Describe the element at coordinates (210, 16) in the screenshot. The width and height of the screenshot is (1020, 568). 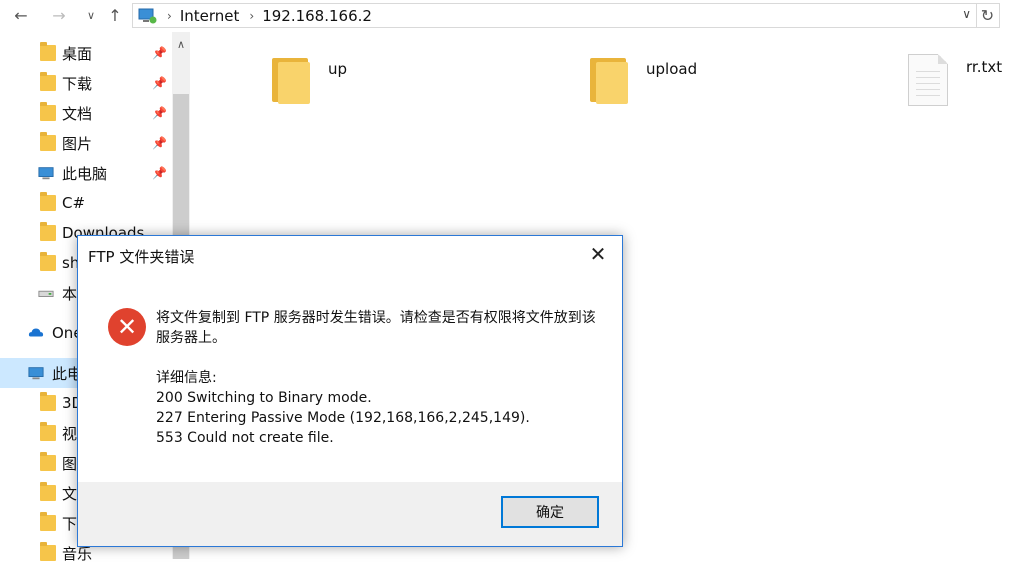
I see `breadcrumb-internet: Internet` at that location.